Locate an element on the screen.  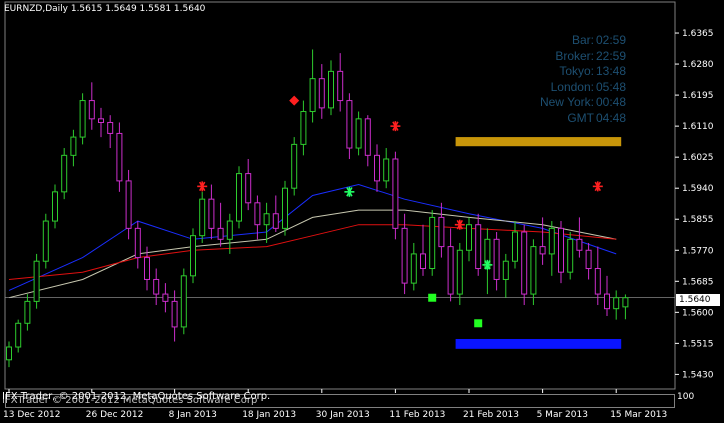
demand-zone is located at coordinates (538, 343).